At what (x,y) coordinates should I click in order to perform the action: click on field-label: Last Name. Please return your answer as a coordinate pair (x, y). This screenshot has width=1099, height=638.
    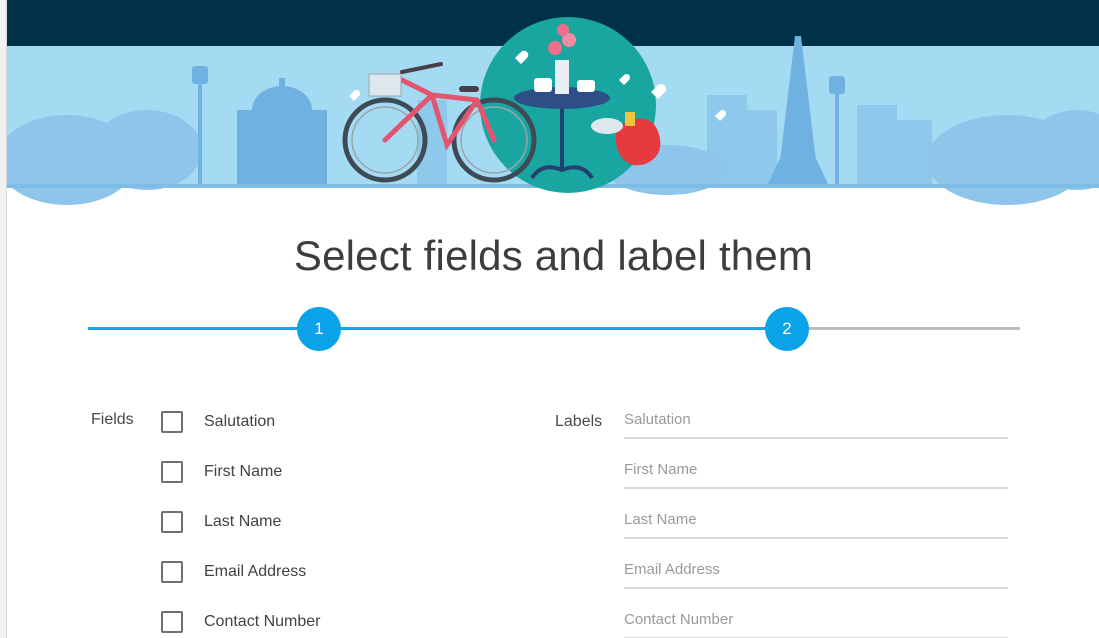
    Looking at the image, I should click on (243, 521).